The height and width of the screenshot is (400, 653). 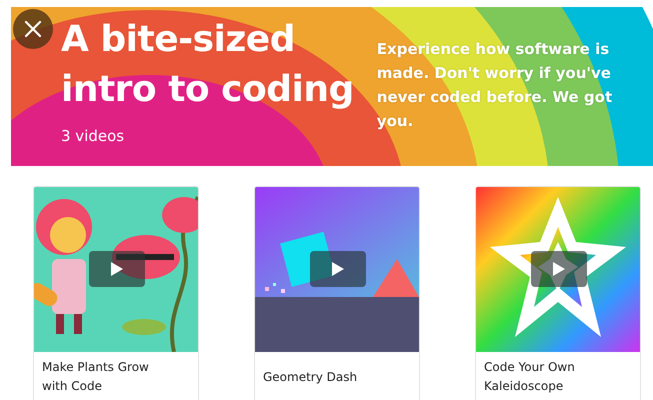 I want to click on video-card: Geometry Dash, so click(x=337, y=293).